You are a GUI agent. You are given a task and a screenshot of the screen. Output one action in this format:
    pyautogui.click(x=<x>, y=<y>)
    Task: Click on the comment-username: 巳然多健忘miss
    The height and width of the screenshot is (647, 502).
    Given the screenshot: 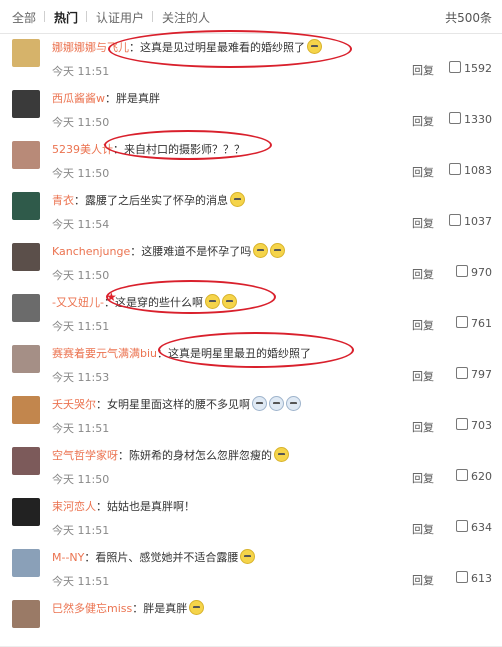 What is the action you would take?
    pyautogui.click(x=92, y=608)
    